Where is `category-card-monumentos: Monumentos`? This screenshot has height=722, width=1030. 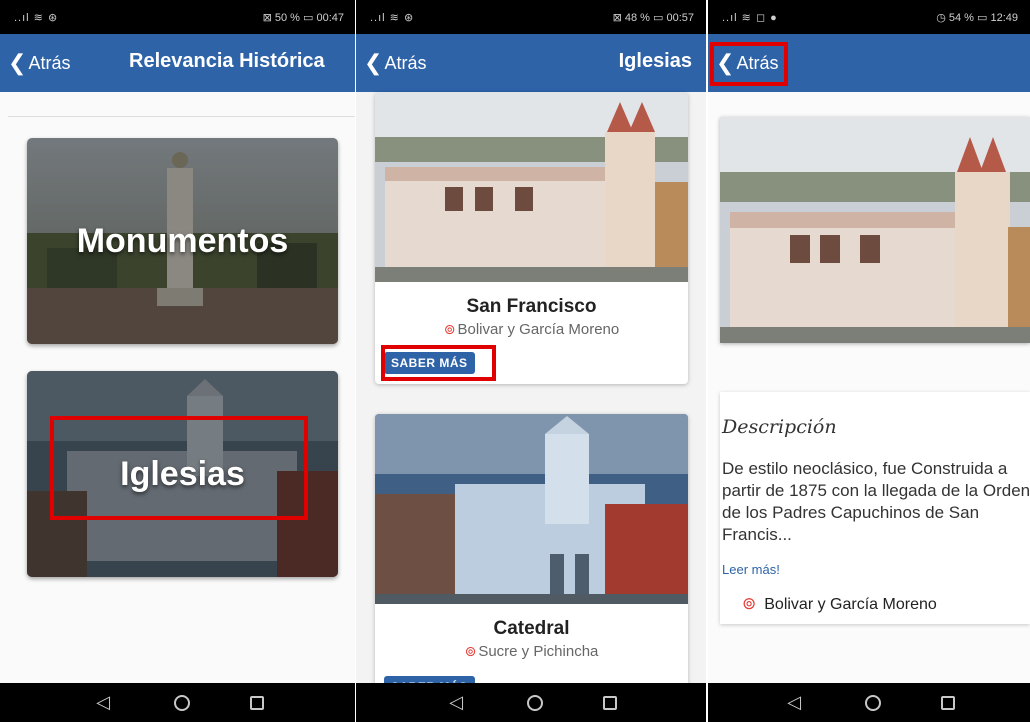 category-card-monumentos: Monumentos is located at coordinates (182, 241).